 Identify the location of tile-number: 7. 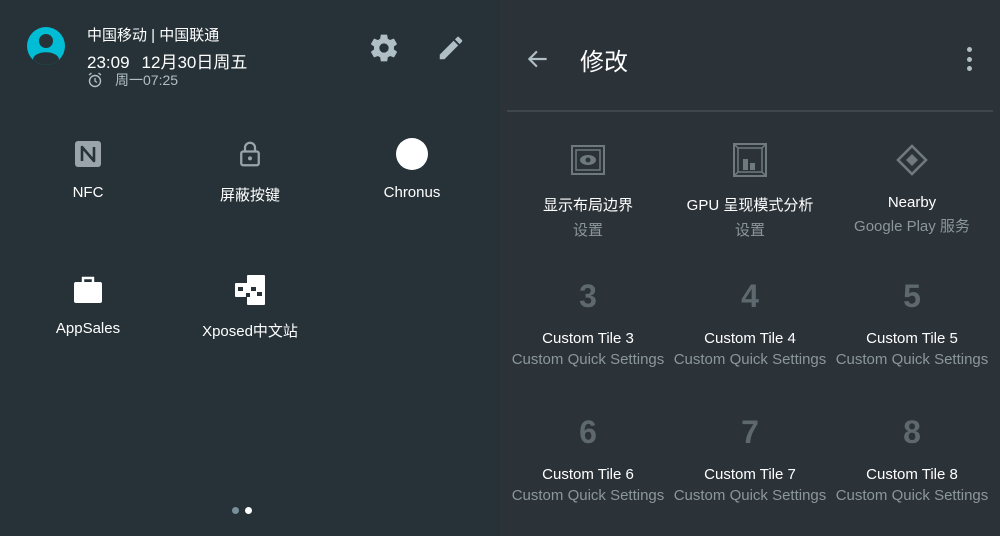
(750, 432).